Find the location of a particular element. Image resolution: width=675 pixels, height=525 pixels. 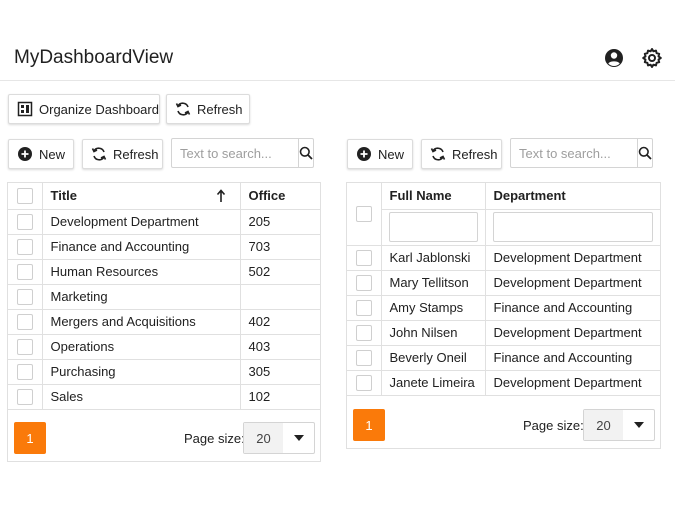

table-cell is located at coordinates (280, 297).